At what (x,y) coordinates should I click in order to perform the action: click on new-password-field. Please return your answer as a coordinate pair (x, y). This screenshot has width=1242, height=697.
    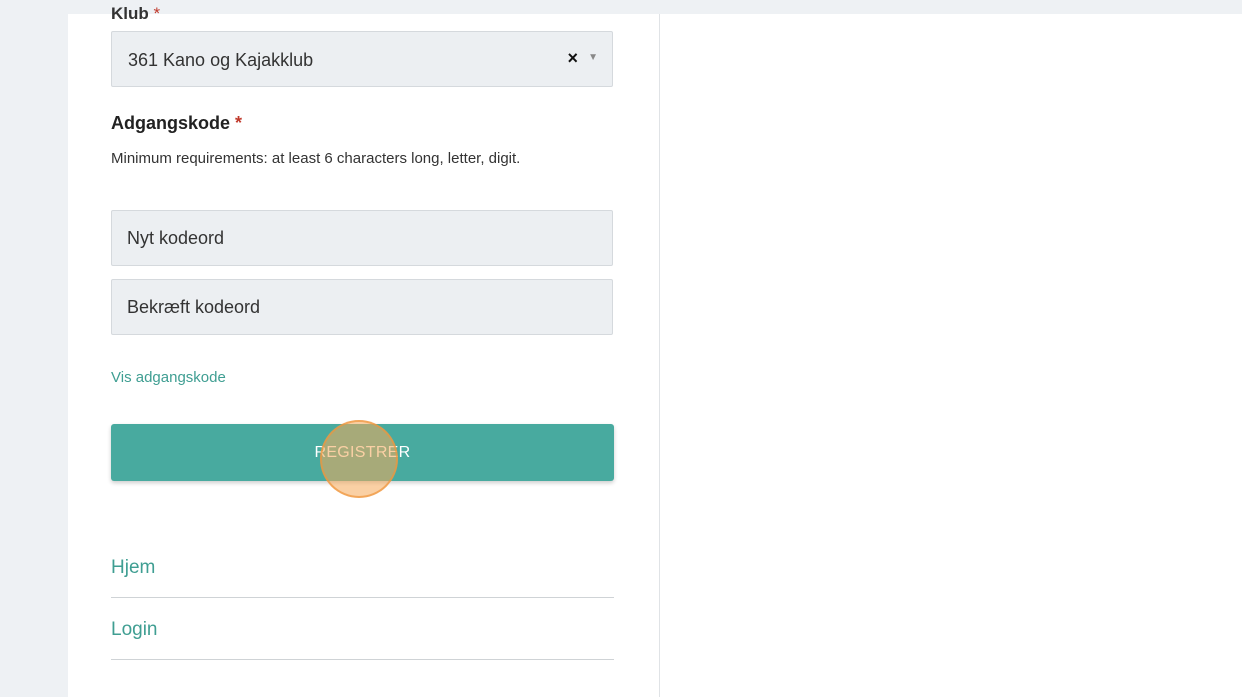
    Looking at the image, I should click on (362, 238).